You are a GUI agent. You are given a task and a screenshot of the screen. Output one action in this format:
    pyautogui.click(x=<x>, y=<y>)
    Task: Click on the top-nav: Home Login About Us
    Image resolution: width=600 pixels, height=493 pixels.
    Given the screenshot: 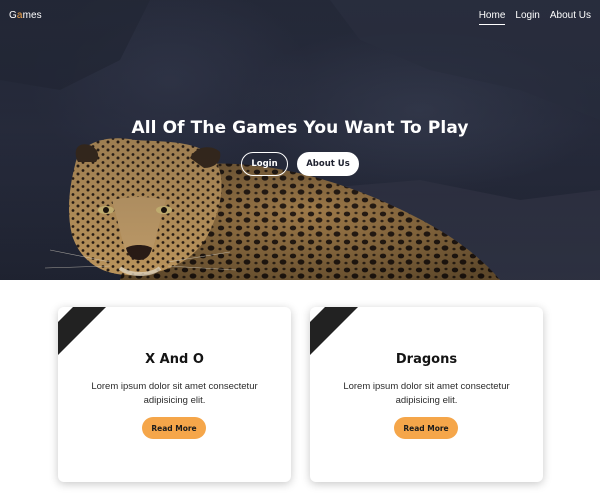 What is the action you would take?
    pyautogui.click(x=534, y=17)
    